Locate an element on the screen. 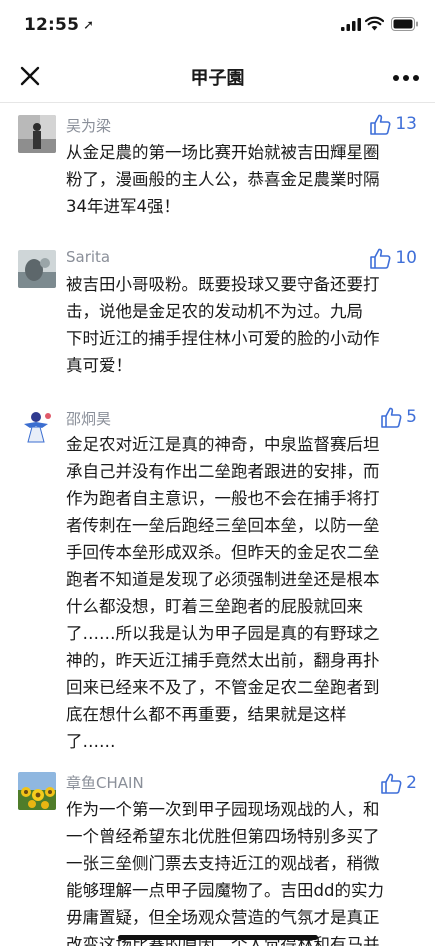  like-button: 13 is located at coordinates (393, 124).